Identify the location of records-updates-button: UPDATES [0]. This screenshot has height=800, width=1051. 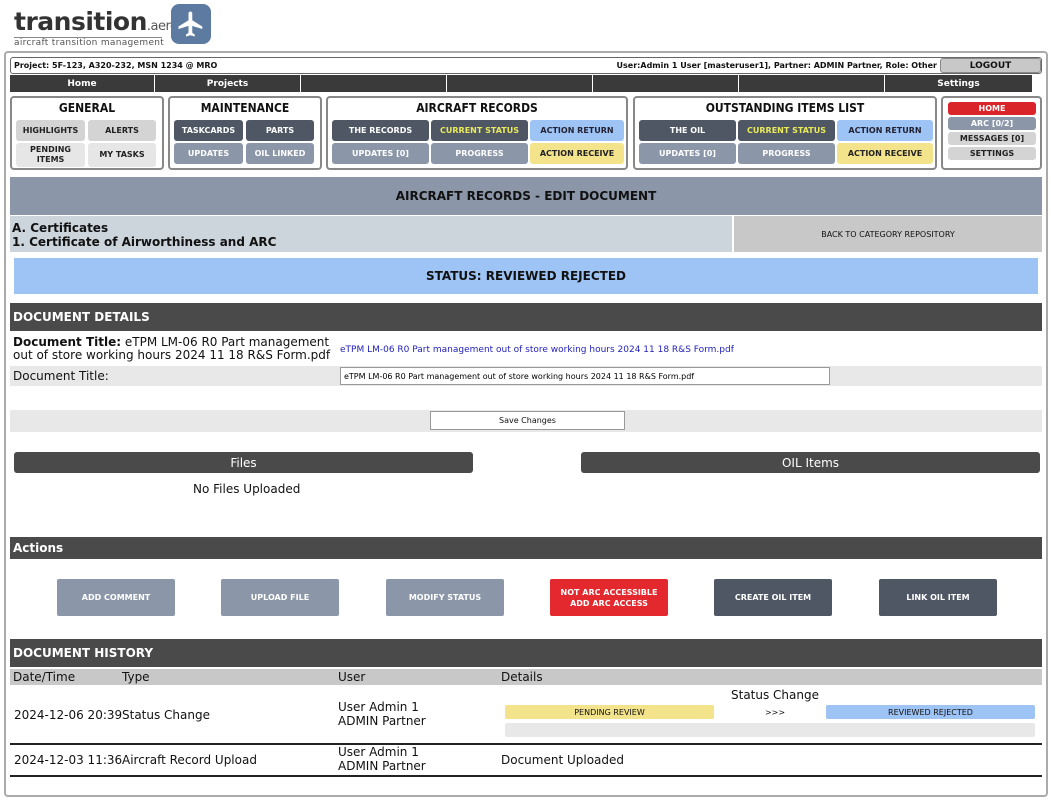
(380, 153).